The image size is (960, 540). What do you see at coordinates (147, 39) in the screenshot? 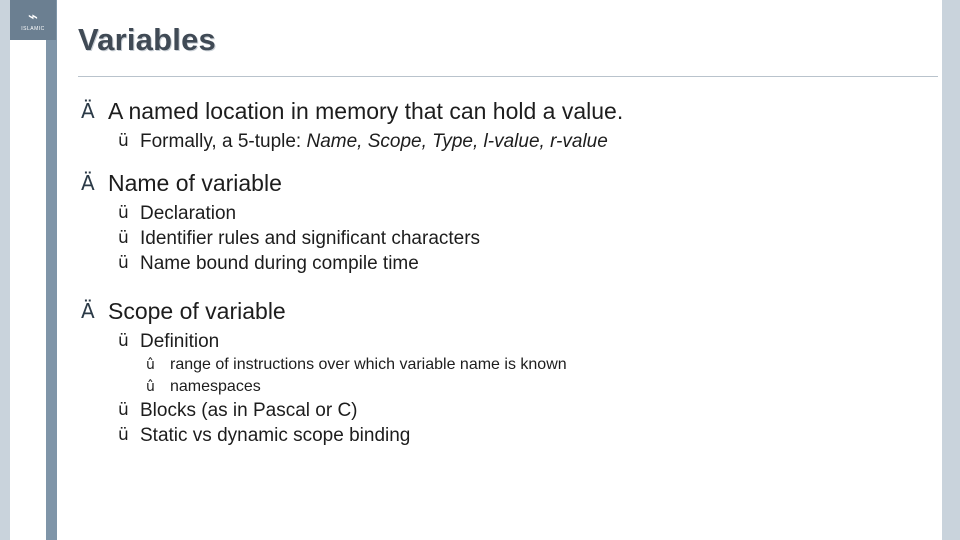
I see `page-title: Variables` at bounding box center [147, 39].